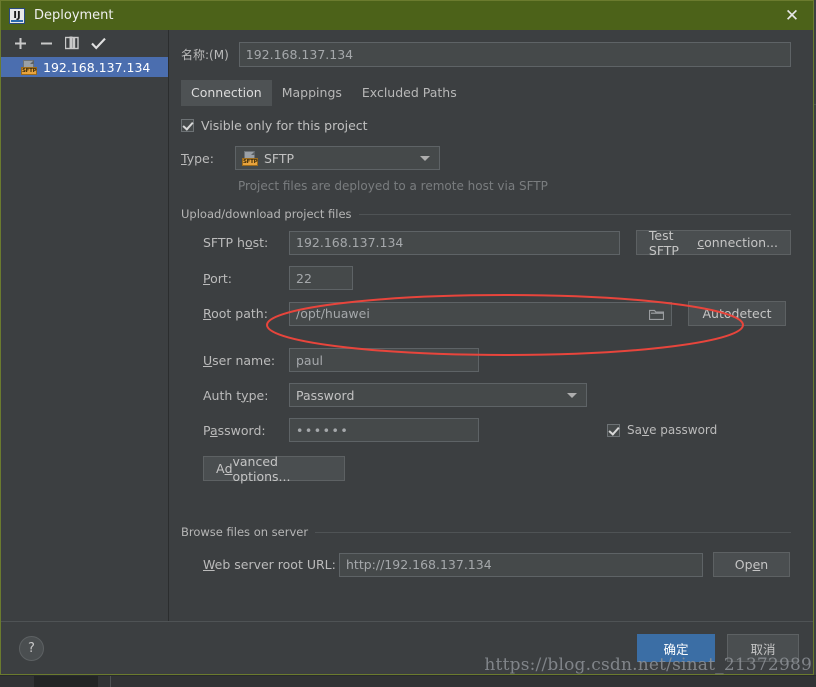  I want to click on name-input: 192.168.137.134, so click(514, 54).